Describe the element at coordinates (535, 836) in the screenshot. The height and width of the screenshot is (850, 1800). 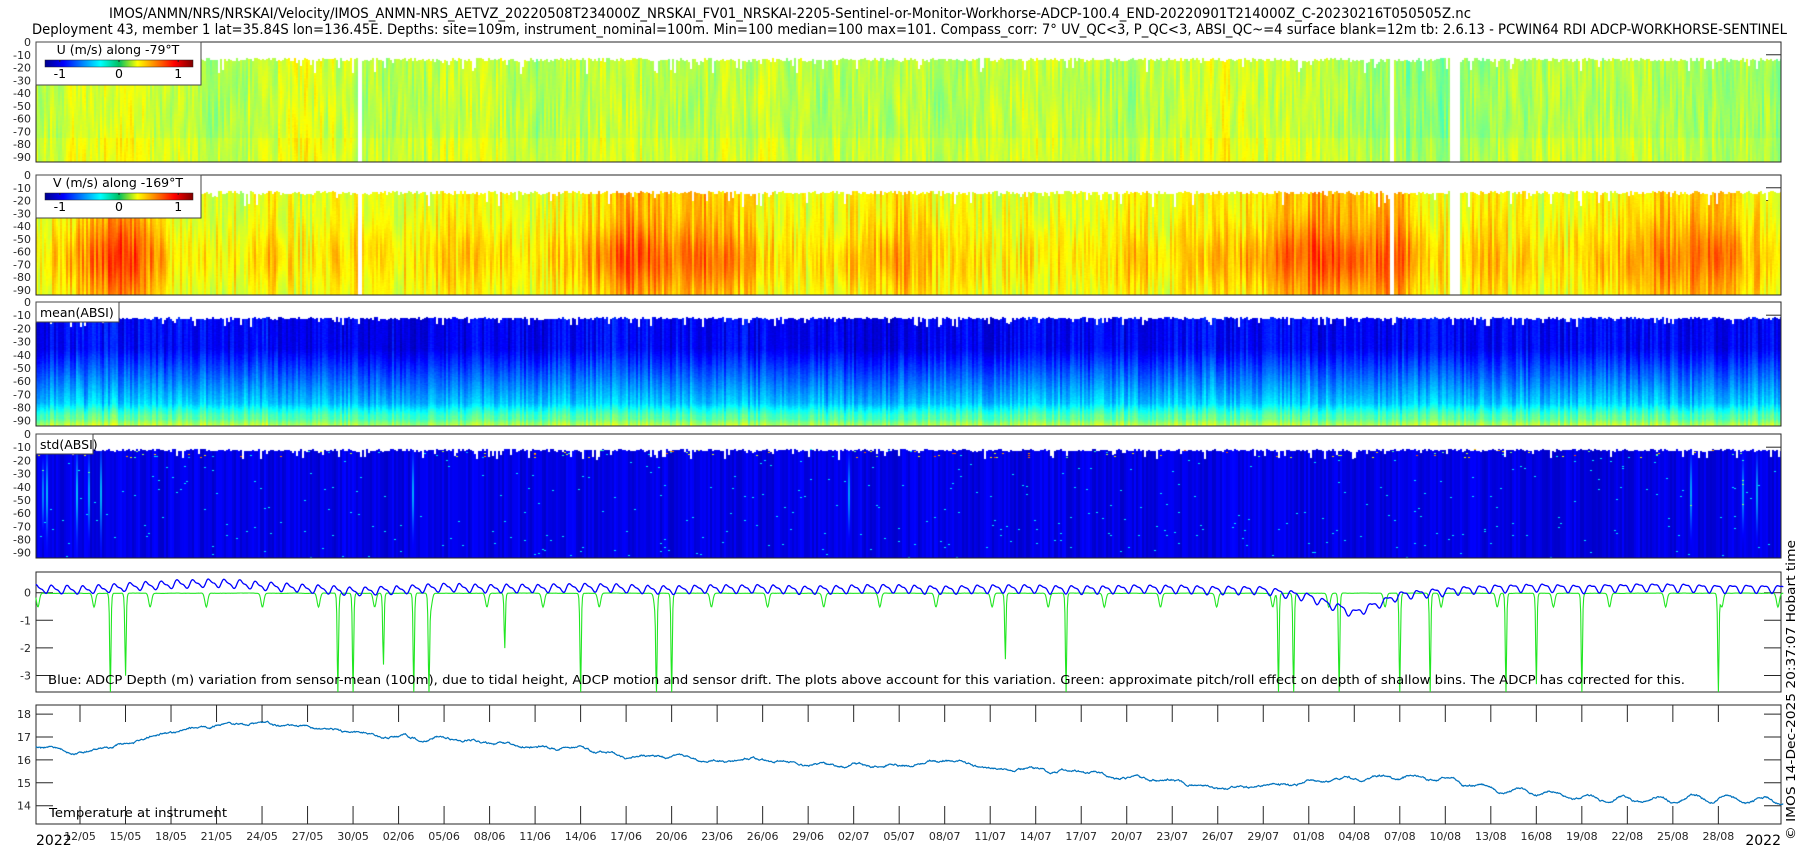
I see `x-tick-label: 11/06` at that location.